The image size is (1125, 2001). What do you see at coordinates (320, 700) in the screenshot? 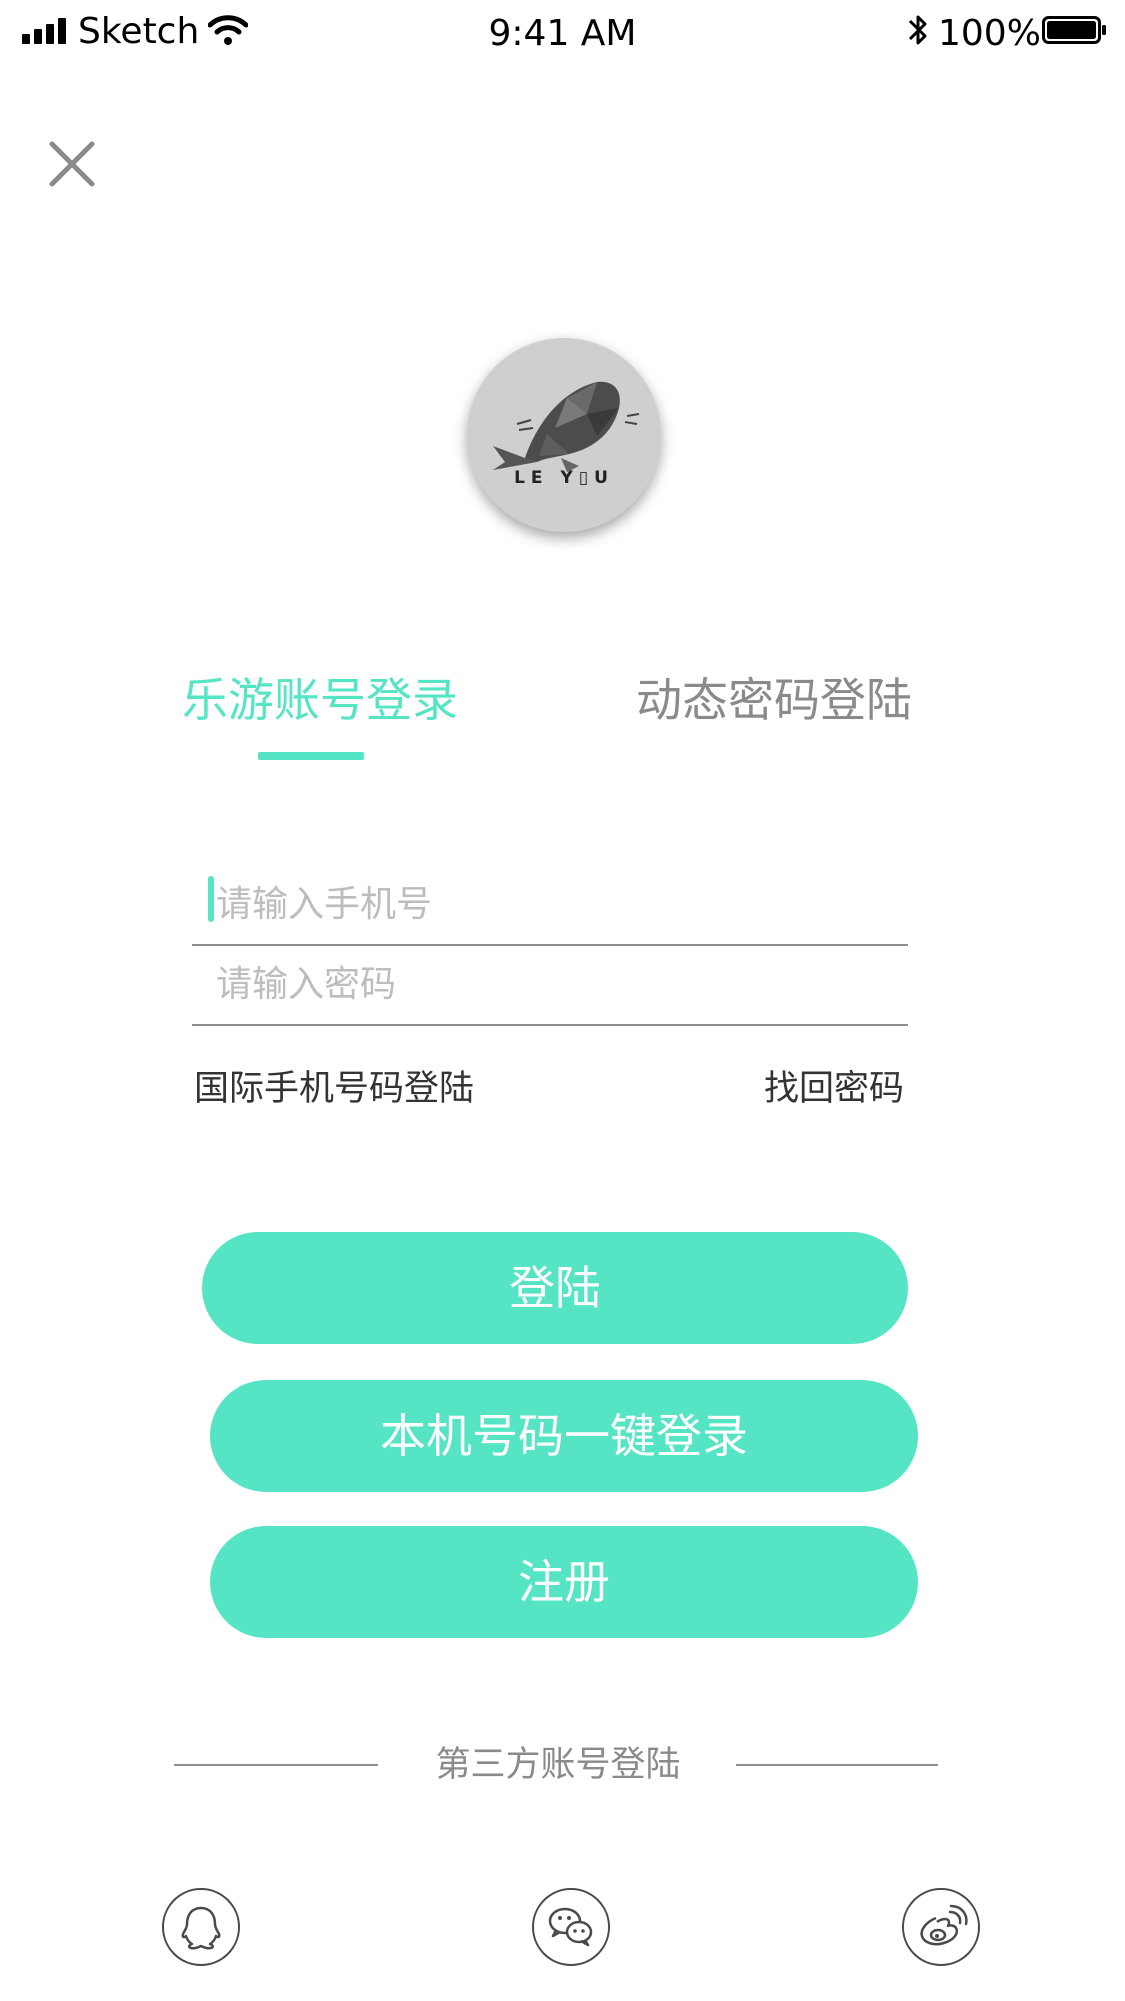
I see `tab-account-login: 乐游账号登录` at bounding box center [320, 700].